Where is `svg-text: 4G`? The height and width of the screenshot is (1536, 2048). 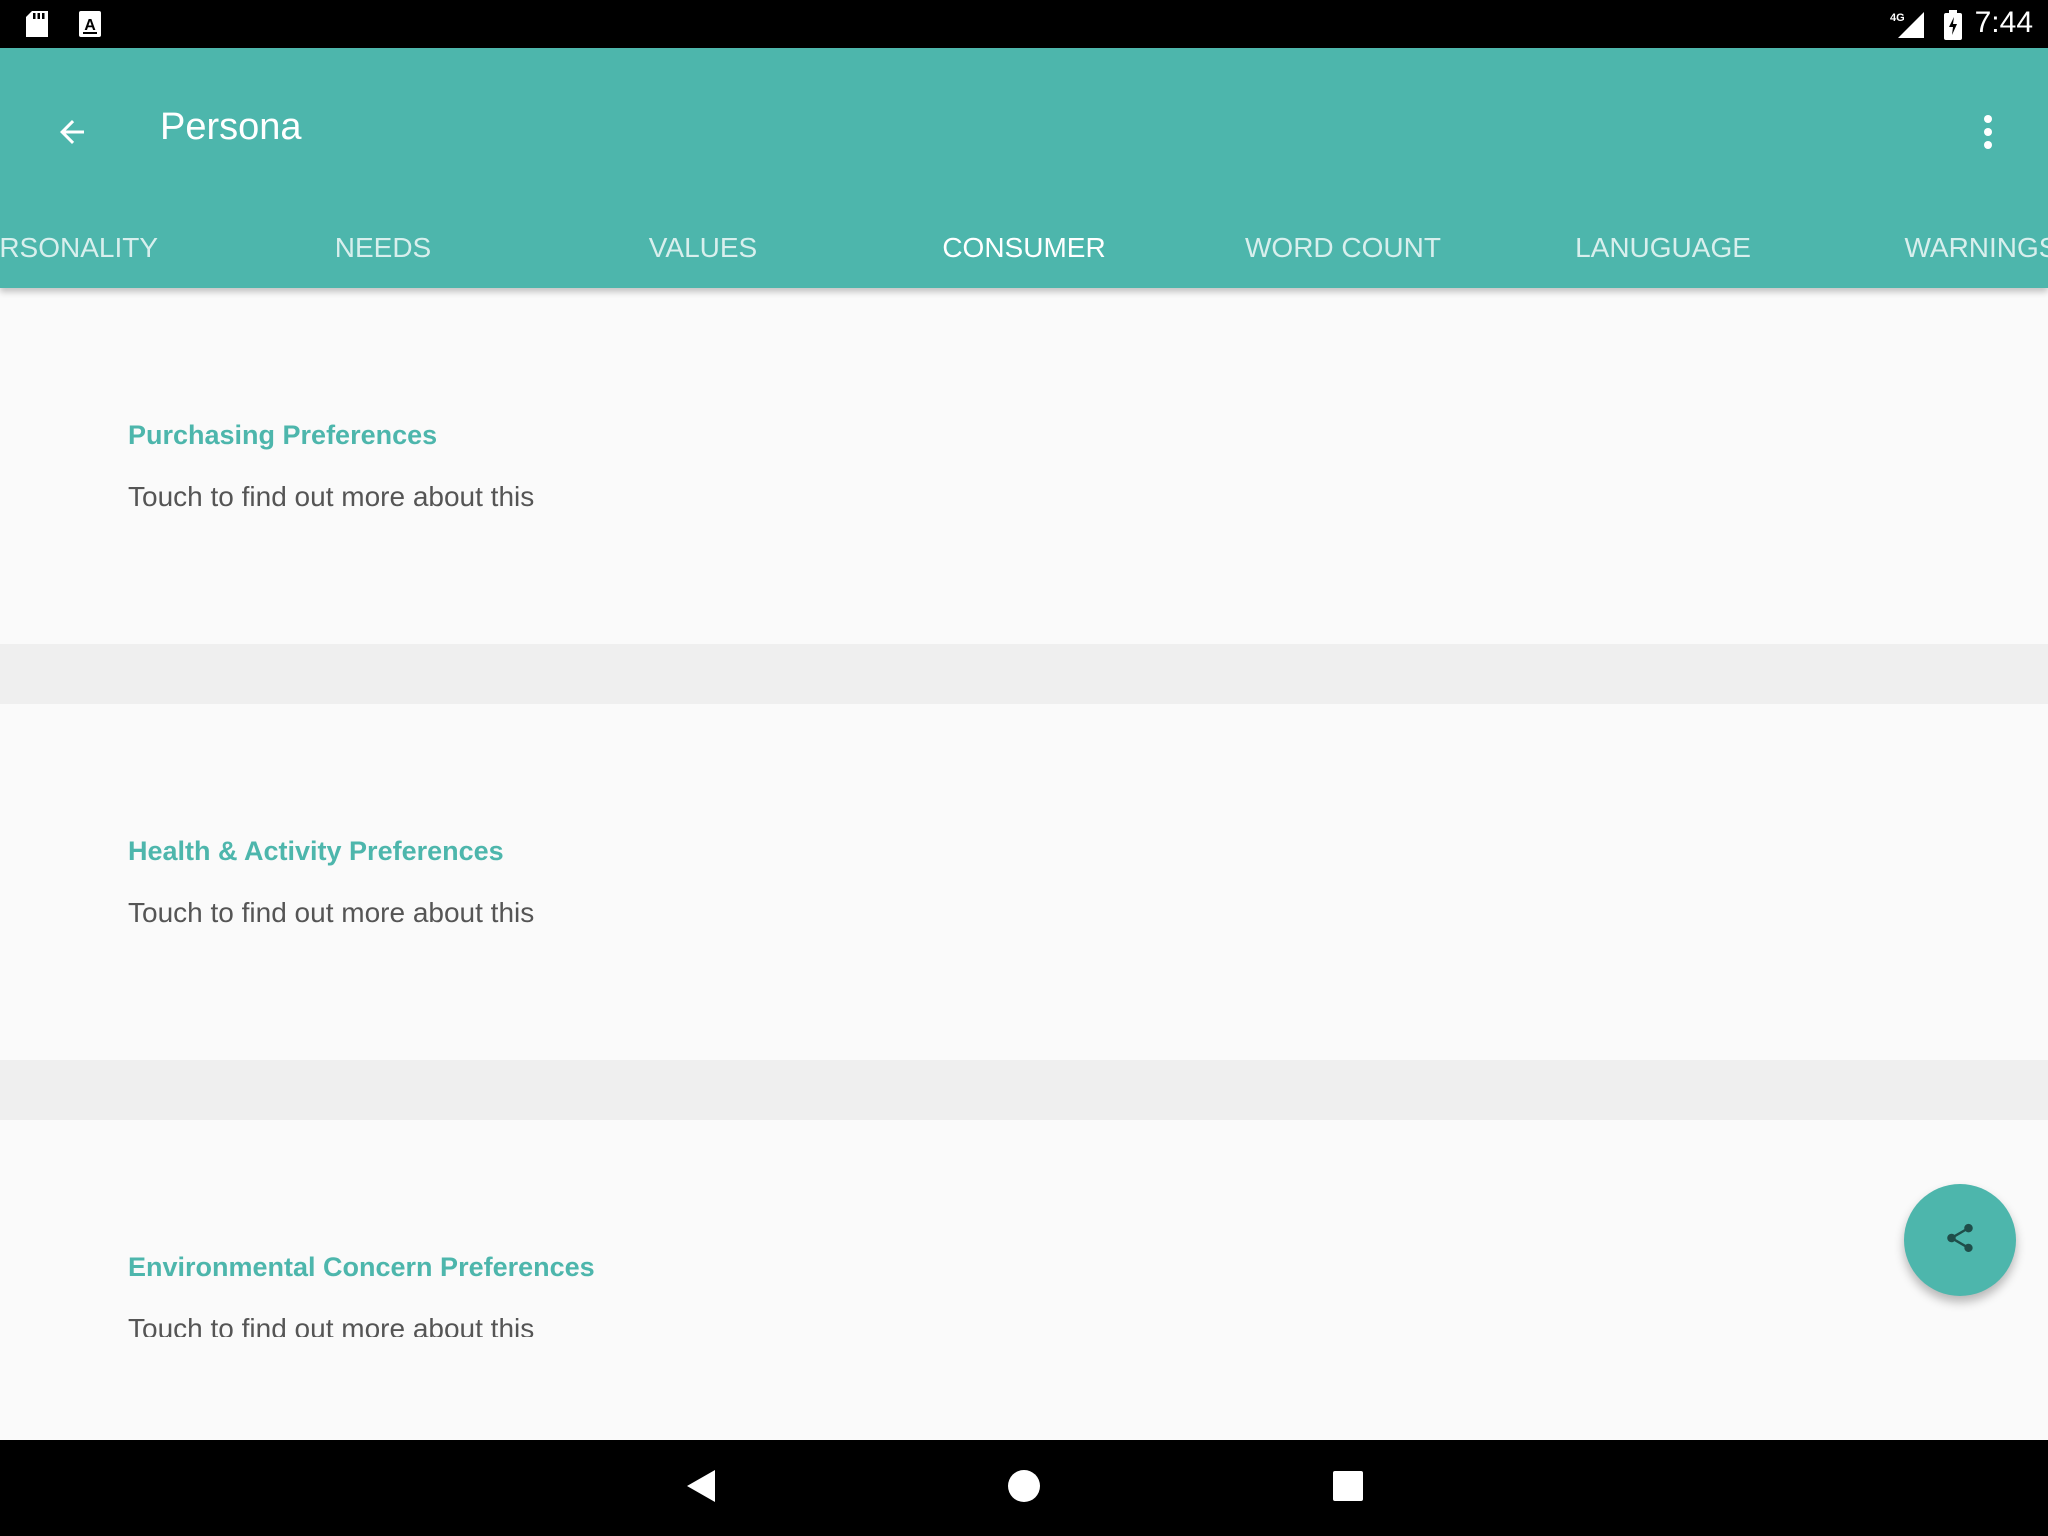 svg-text: 4G is located at coordinates (1897, 18).